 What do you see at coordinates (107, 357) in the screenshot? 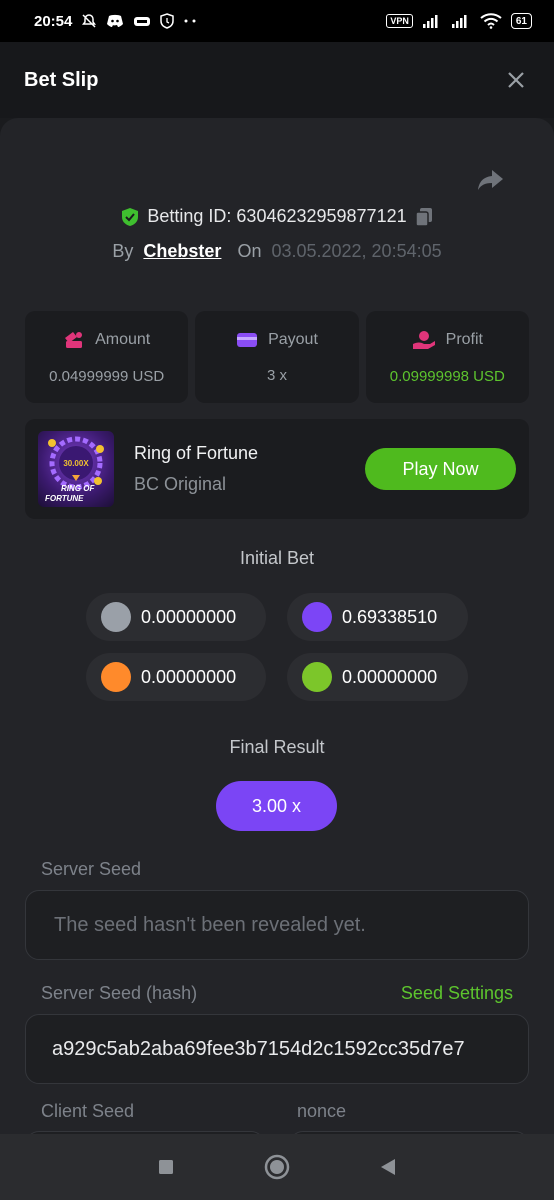
I see `stat-amount: Amount 0.04999999 USD` at bounding box center [107, 357].